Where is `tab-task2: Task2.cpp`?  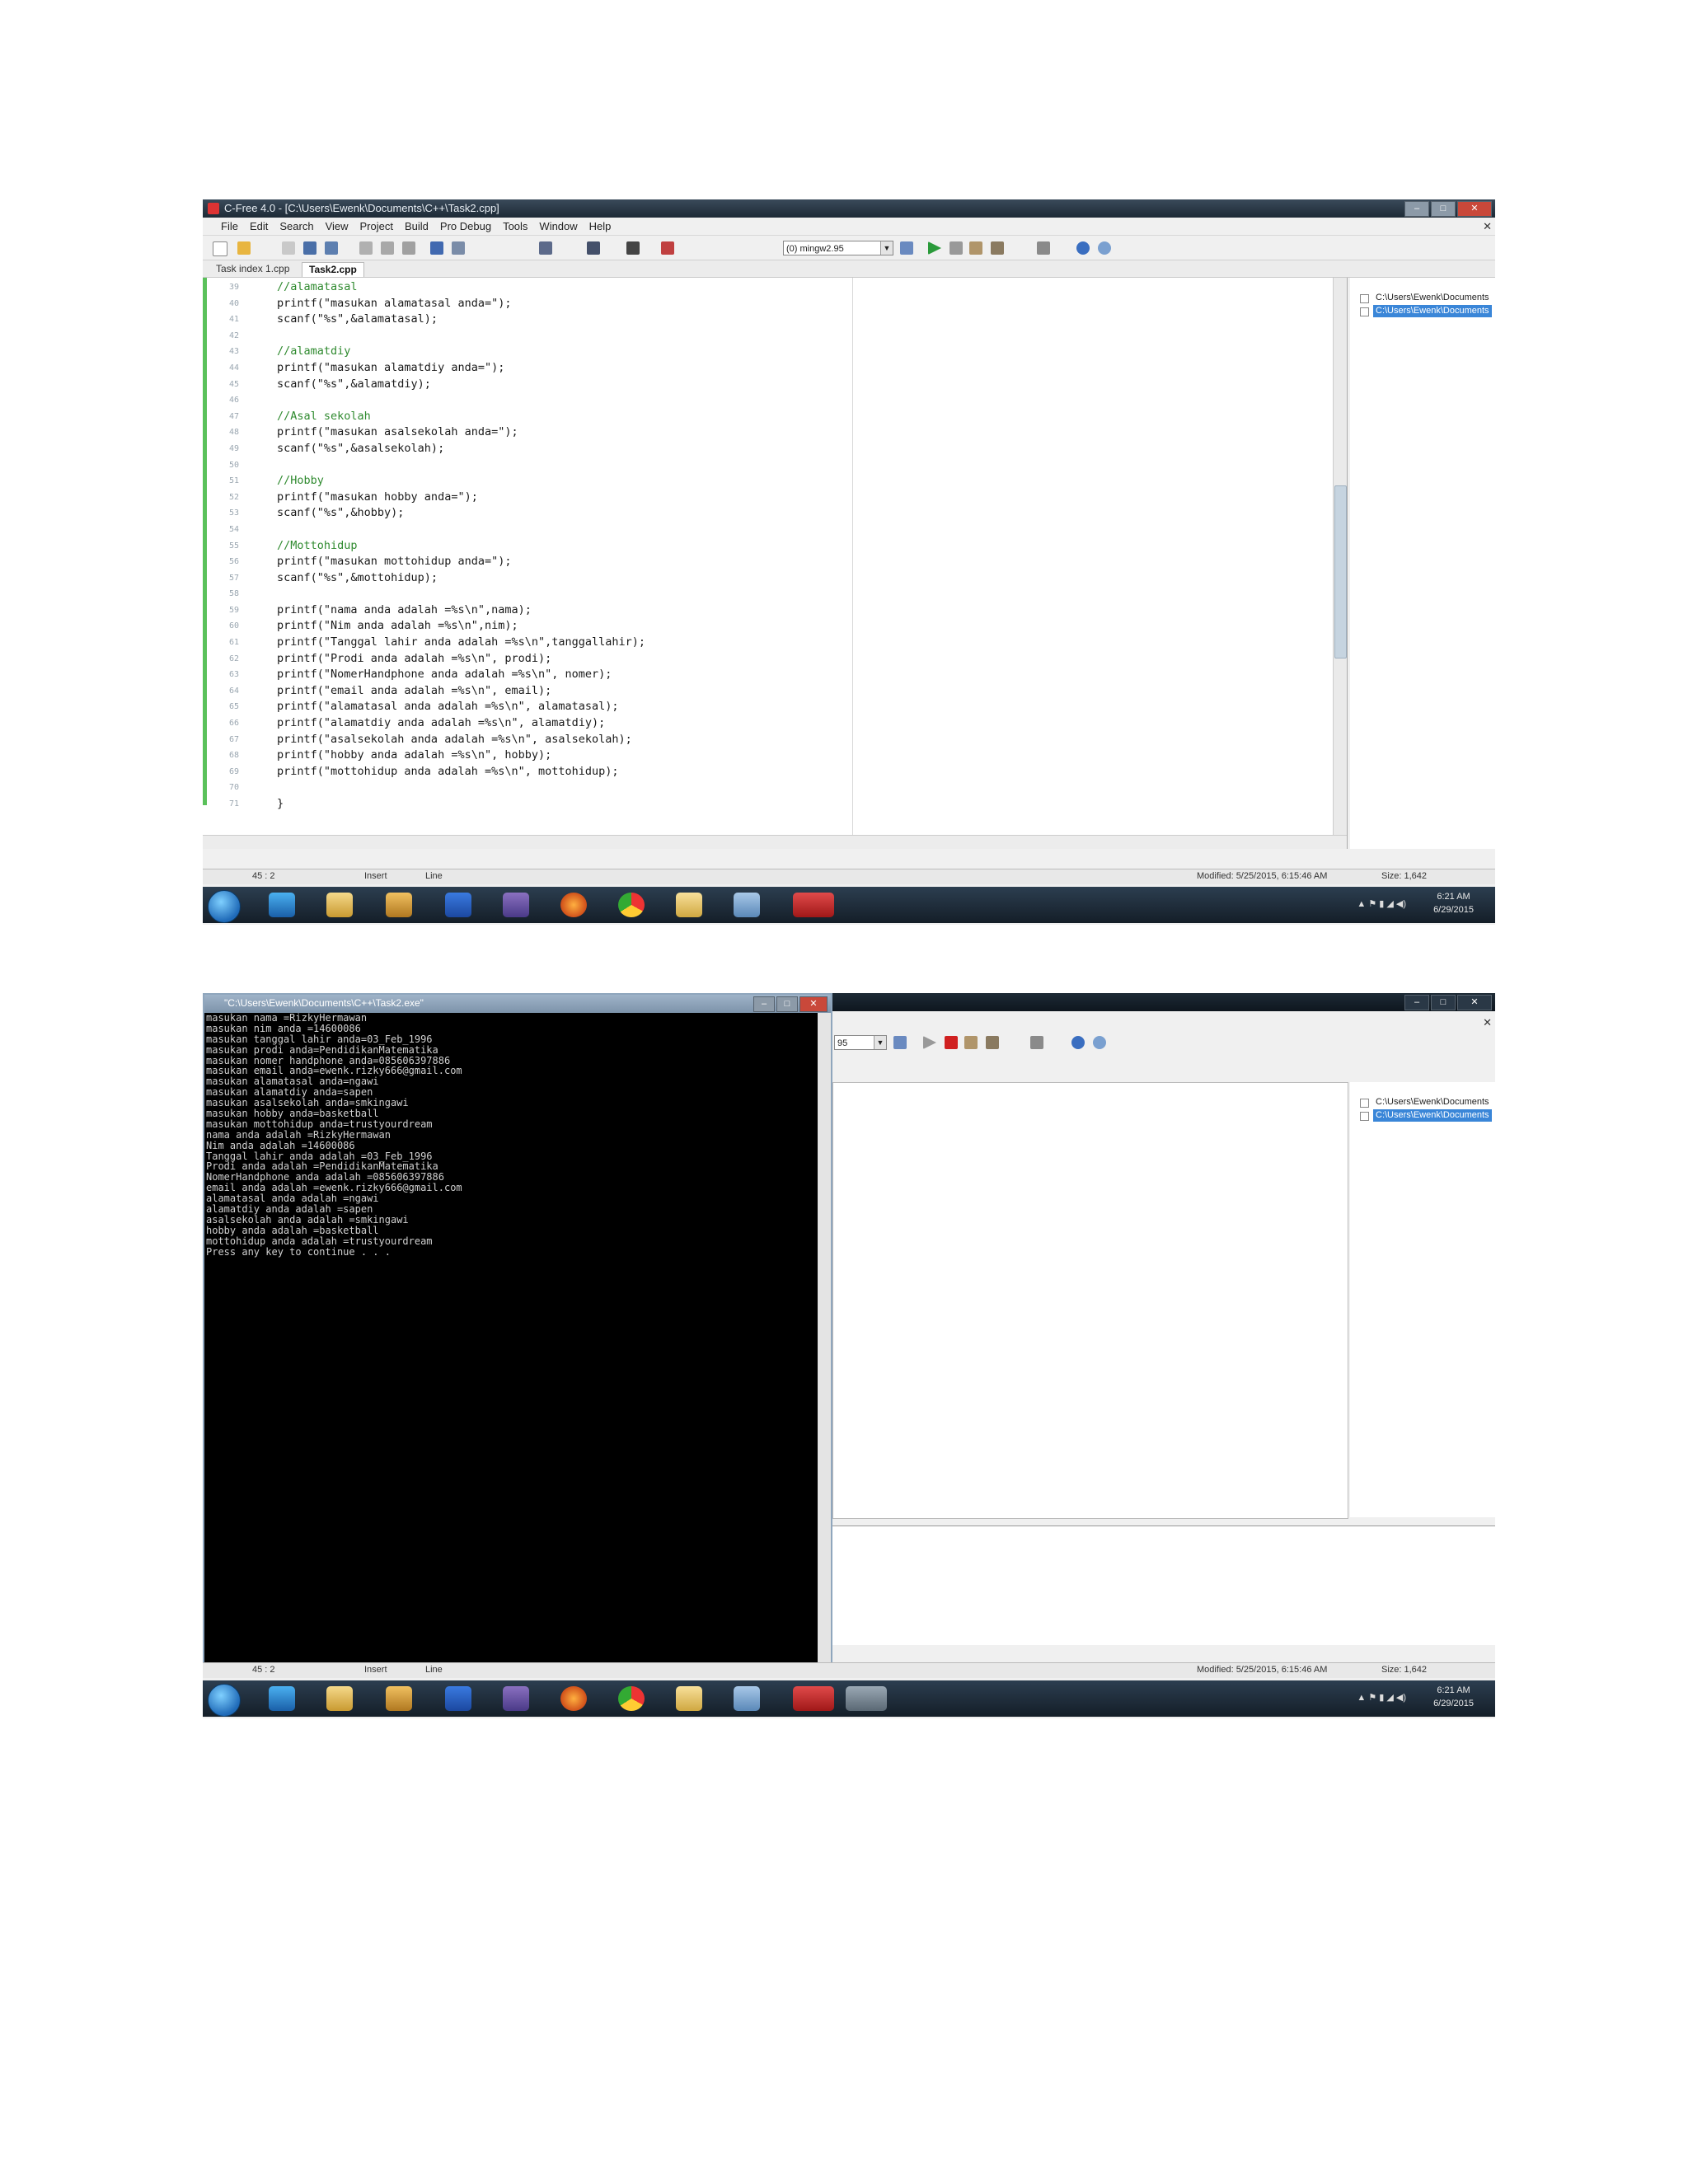 tab-task2: Task2.cpp is located at coordinates (333, 269).